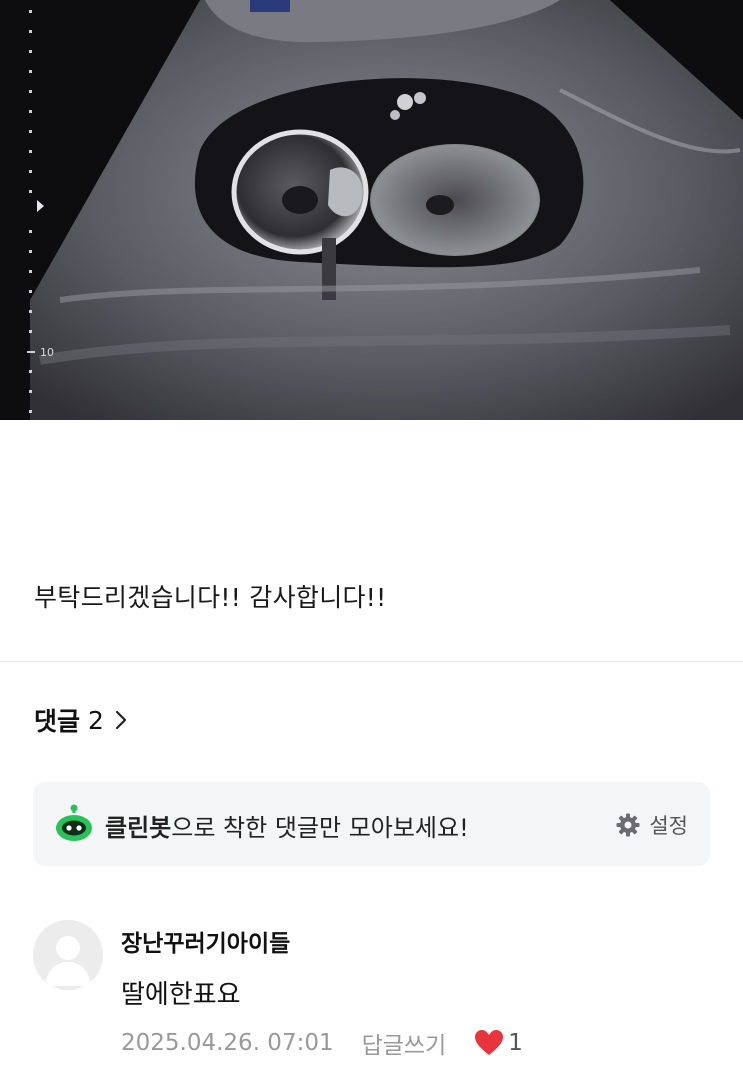 This screenshot has width=743, height=1080. I want to click on comment-timestamp: 2025.04.26. 07:01, so click(227, 1043).